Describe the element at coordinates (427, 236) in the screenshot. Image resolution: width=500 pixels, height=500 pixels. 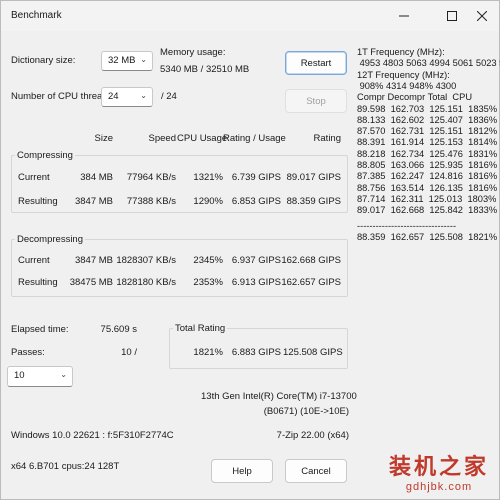
I see `results-log-line: 88.359 162.657 125.508 1821%` at that location.